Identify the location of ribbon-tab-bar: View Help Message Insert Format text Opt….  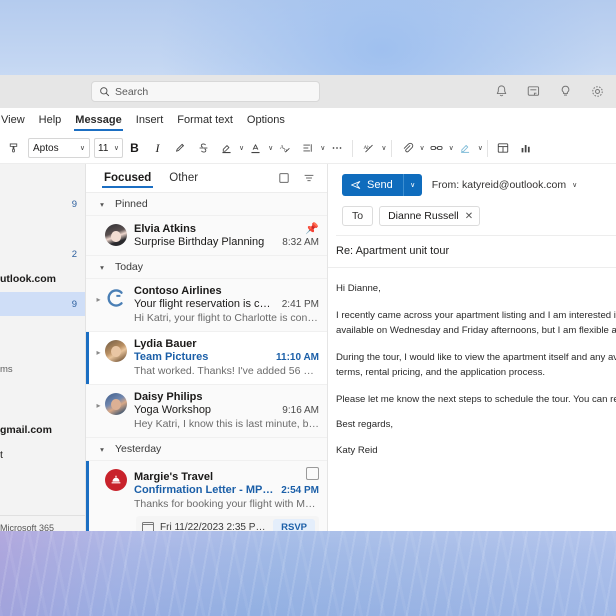
(308, 120).